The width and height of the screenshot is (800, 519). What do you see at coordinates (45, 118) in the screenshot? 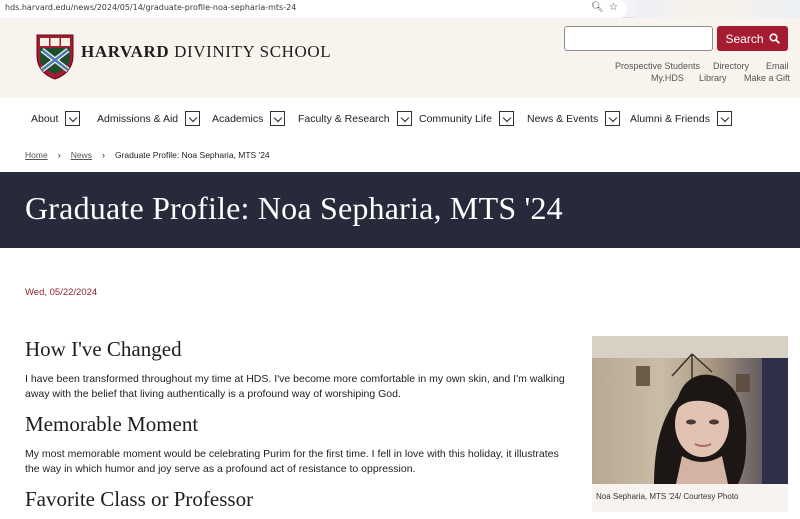
I see `nav-label: About` at bounding box center [45, 118].